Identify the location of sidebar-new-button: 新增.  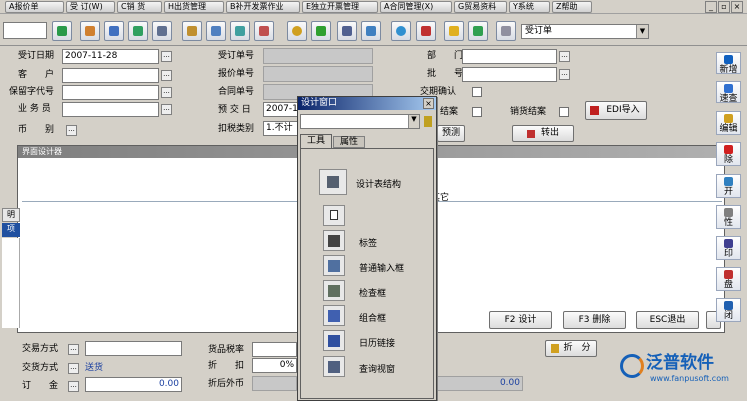
(728, 63).